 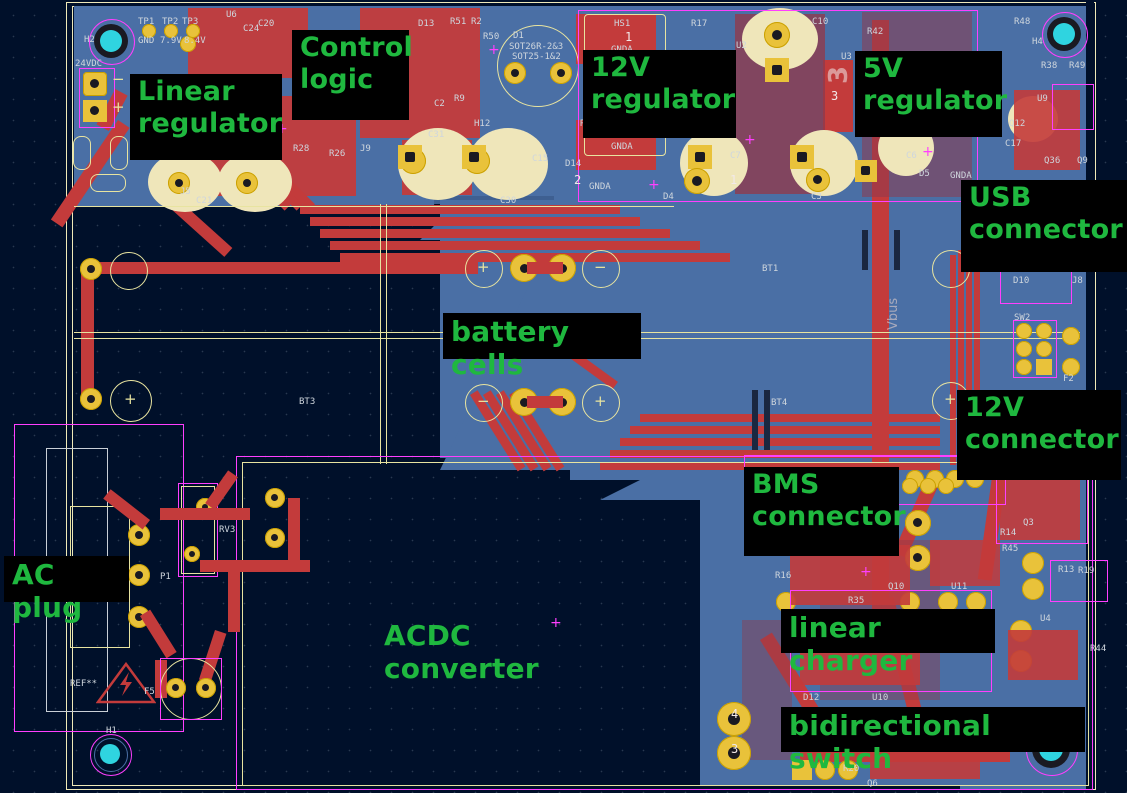 What do you see at coordinates (924, 174) in the screenshot?
I see `silkscreen-ref: D5` at bounding box center [924, 174].